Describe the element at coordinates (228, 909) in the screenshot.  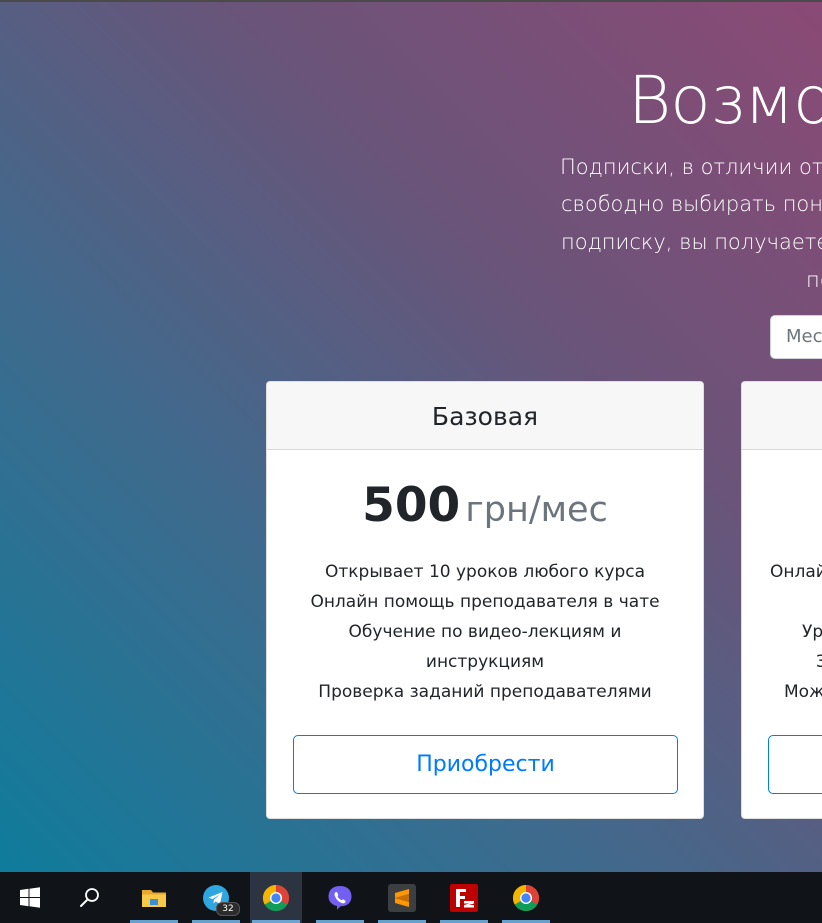
I see `unread-badge: 32` at that location.